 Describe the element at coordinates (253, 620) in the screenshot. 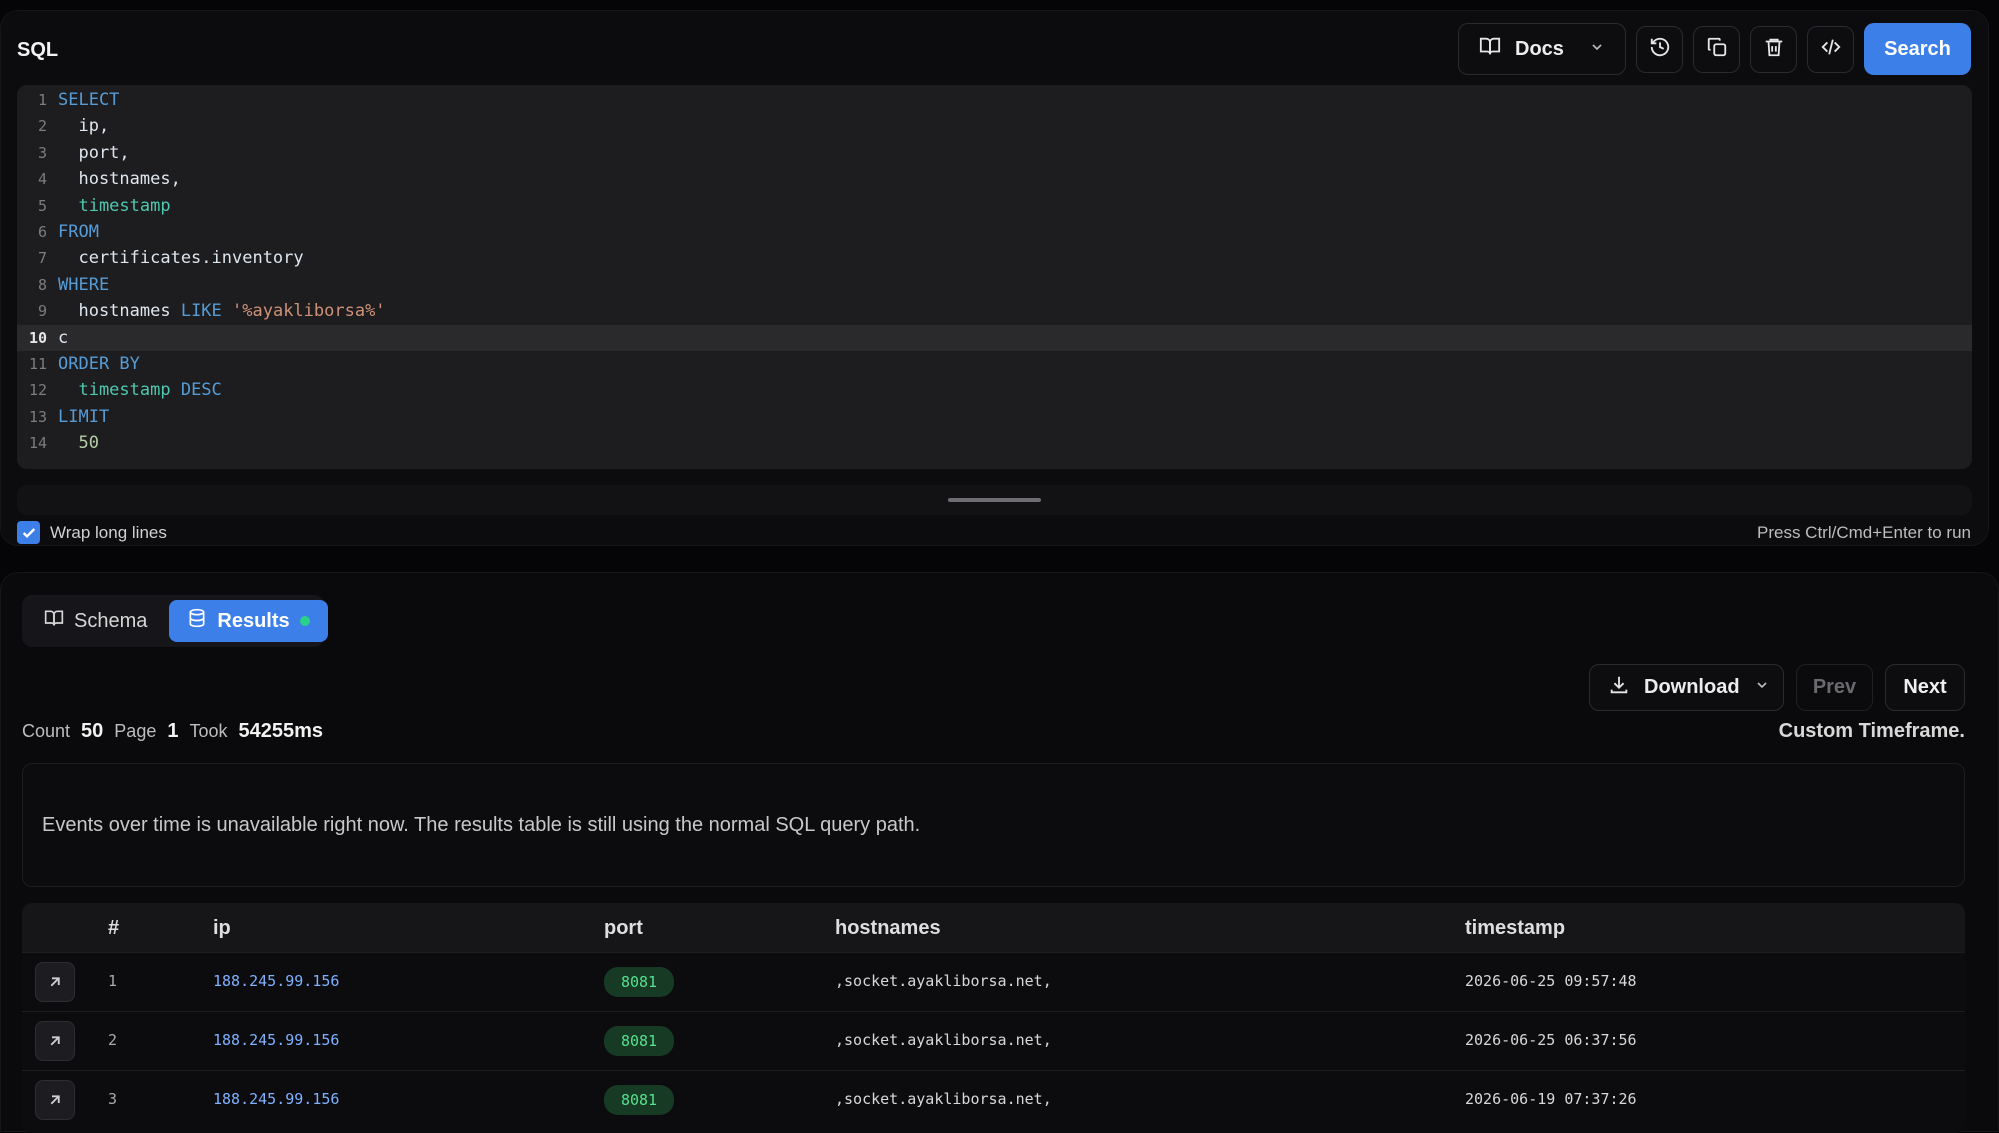

I see `tab-results-label: Results` at that location.